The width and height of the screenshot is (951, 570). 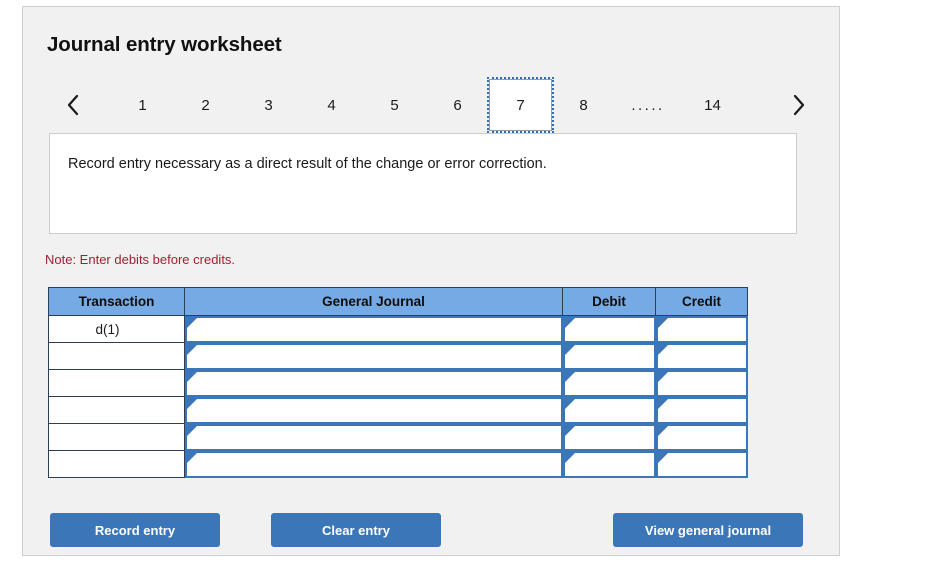 What do you see at coordinates (701, 301) in the screenshot?
I see `column-header-credit: Credit` at bounding box center [701, 301].